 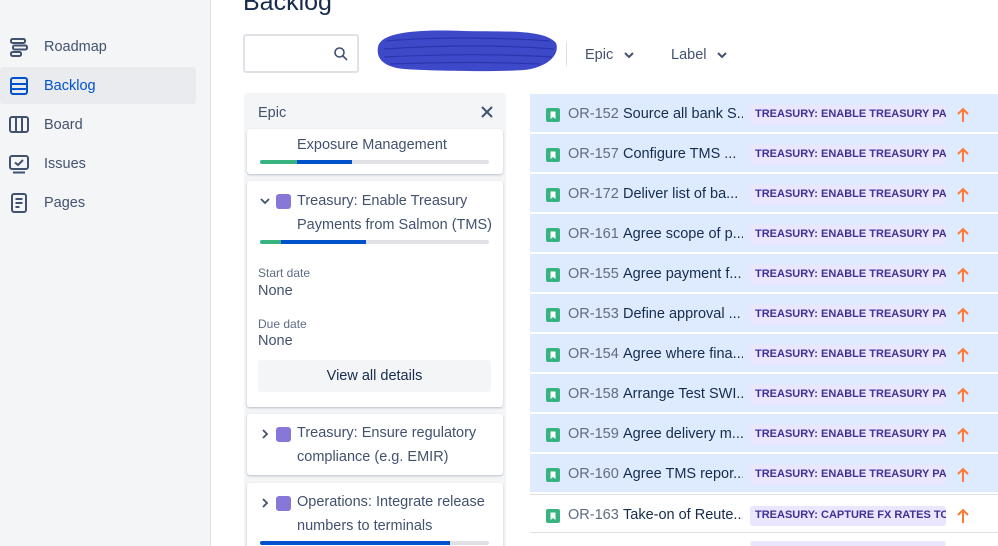 I want to click on sidebar-item-label: Board, so click(x=63, y=124).